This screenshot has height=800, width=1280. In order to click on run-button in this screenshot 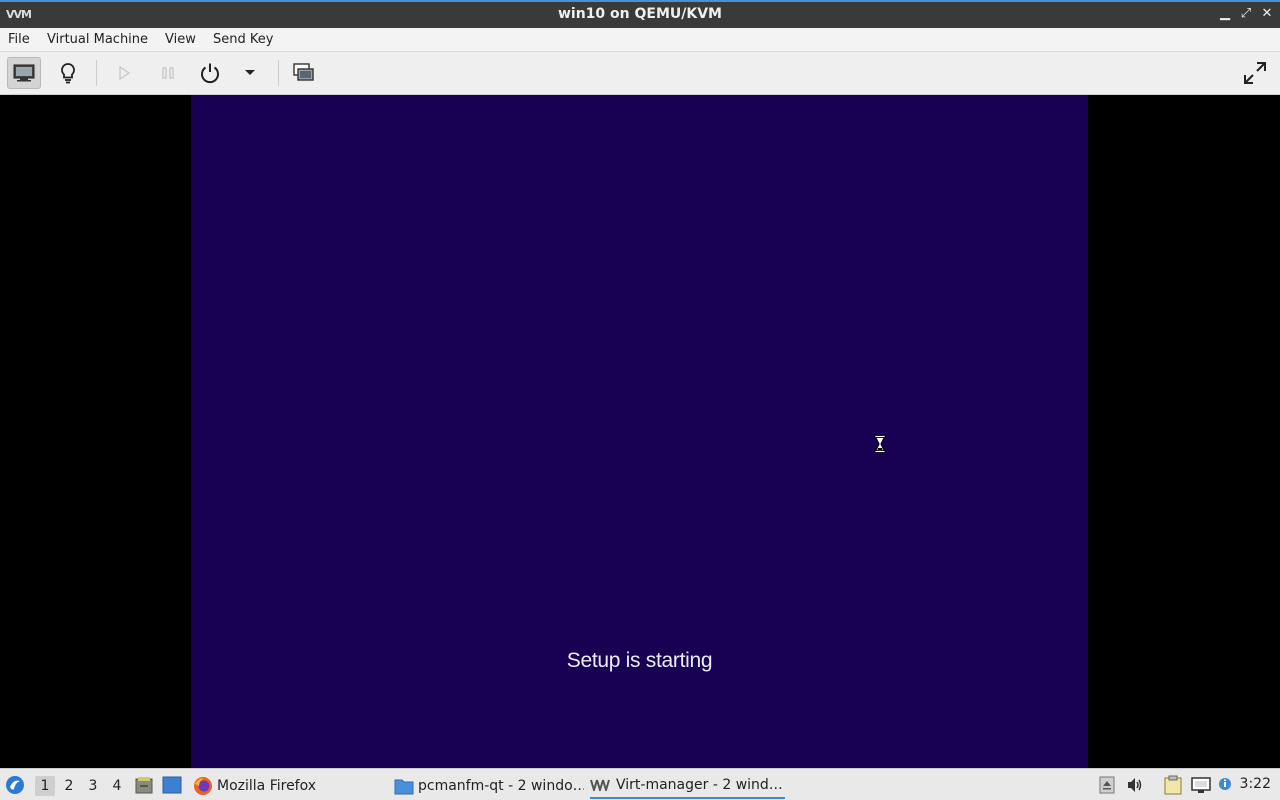, I will do `click(124, 73)`.